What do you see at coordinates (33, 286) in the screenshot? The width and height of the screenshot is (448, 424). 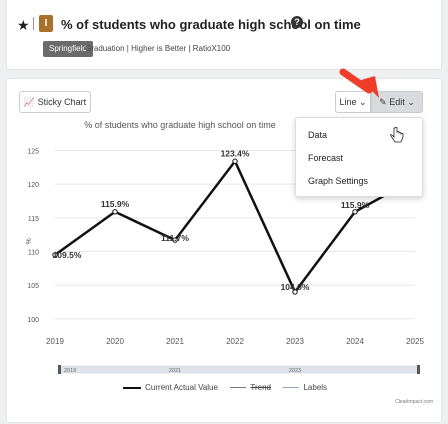 I see `y-tick-label: 105` at bounding box center [33, 286].